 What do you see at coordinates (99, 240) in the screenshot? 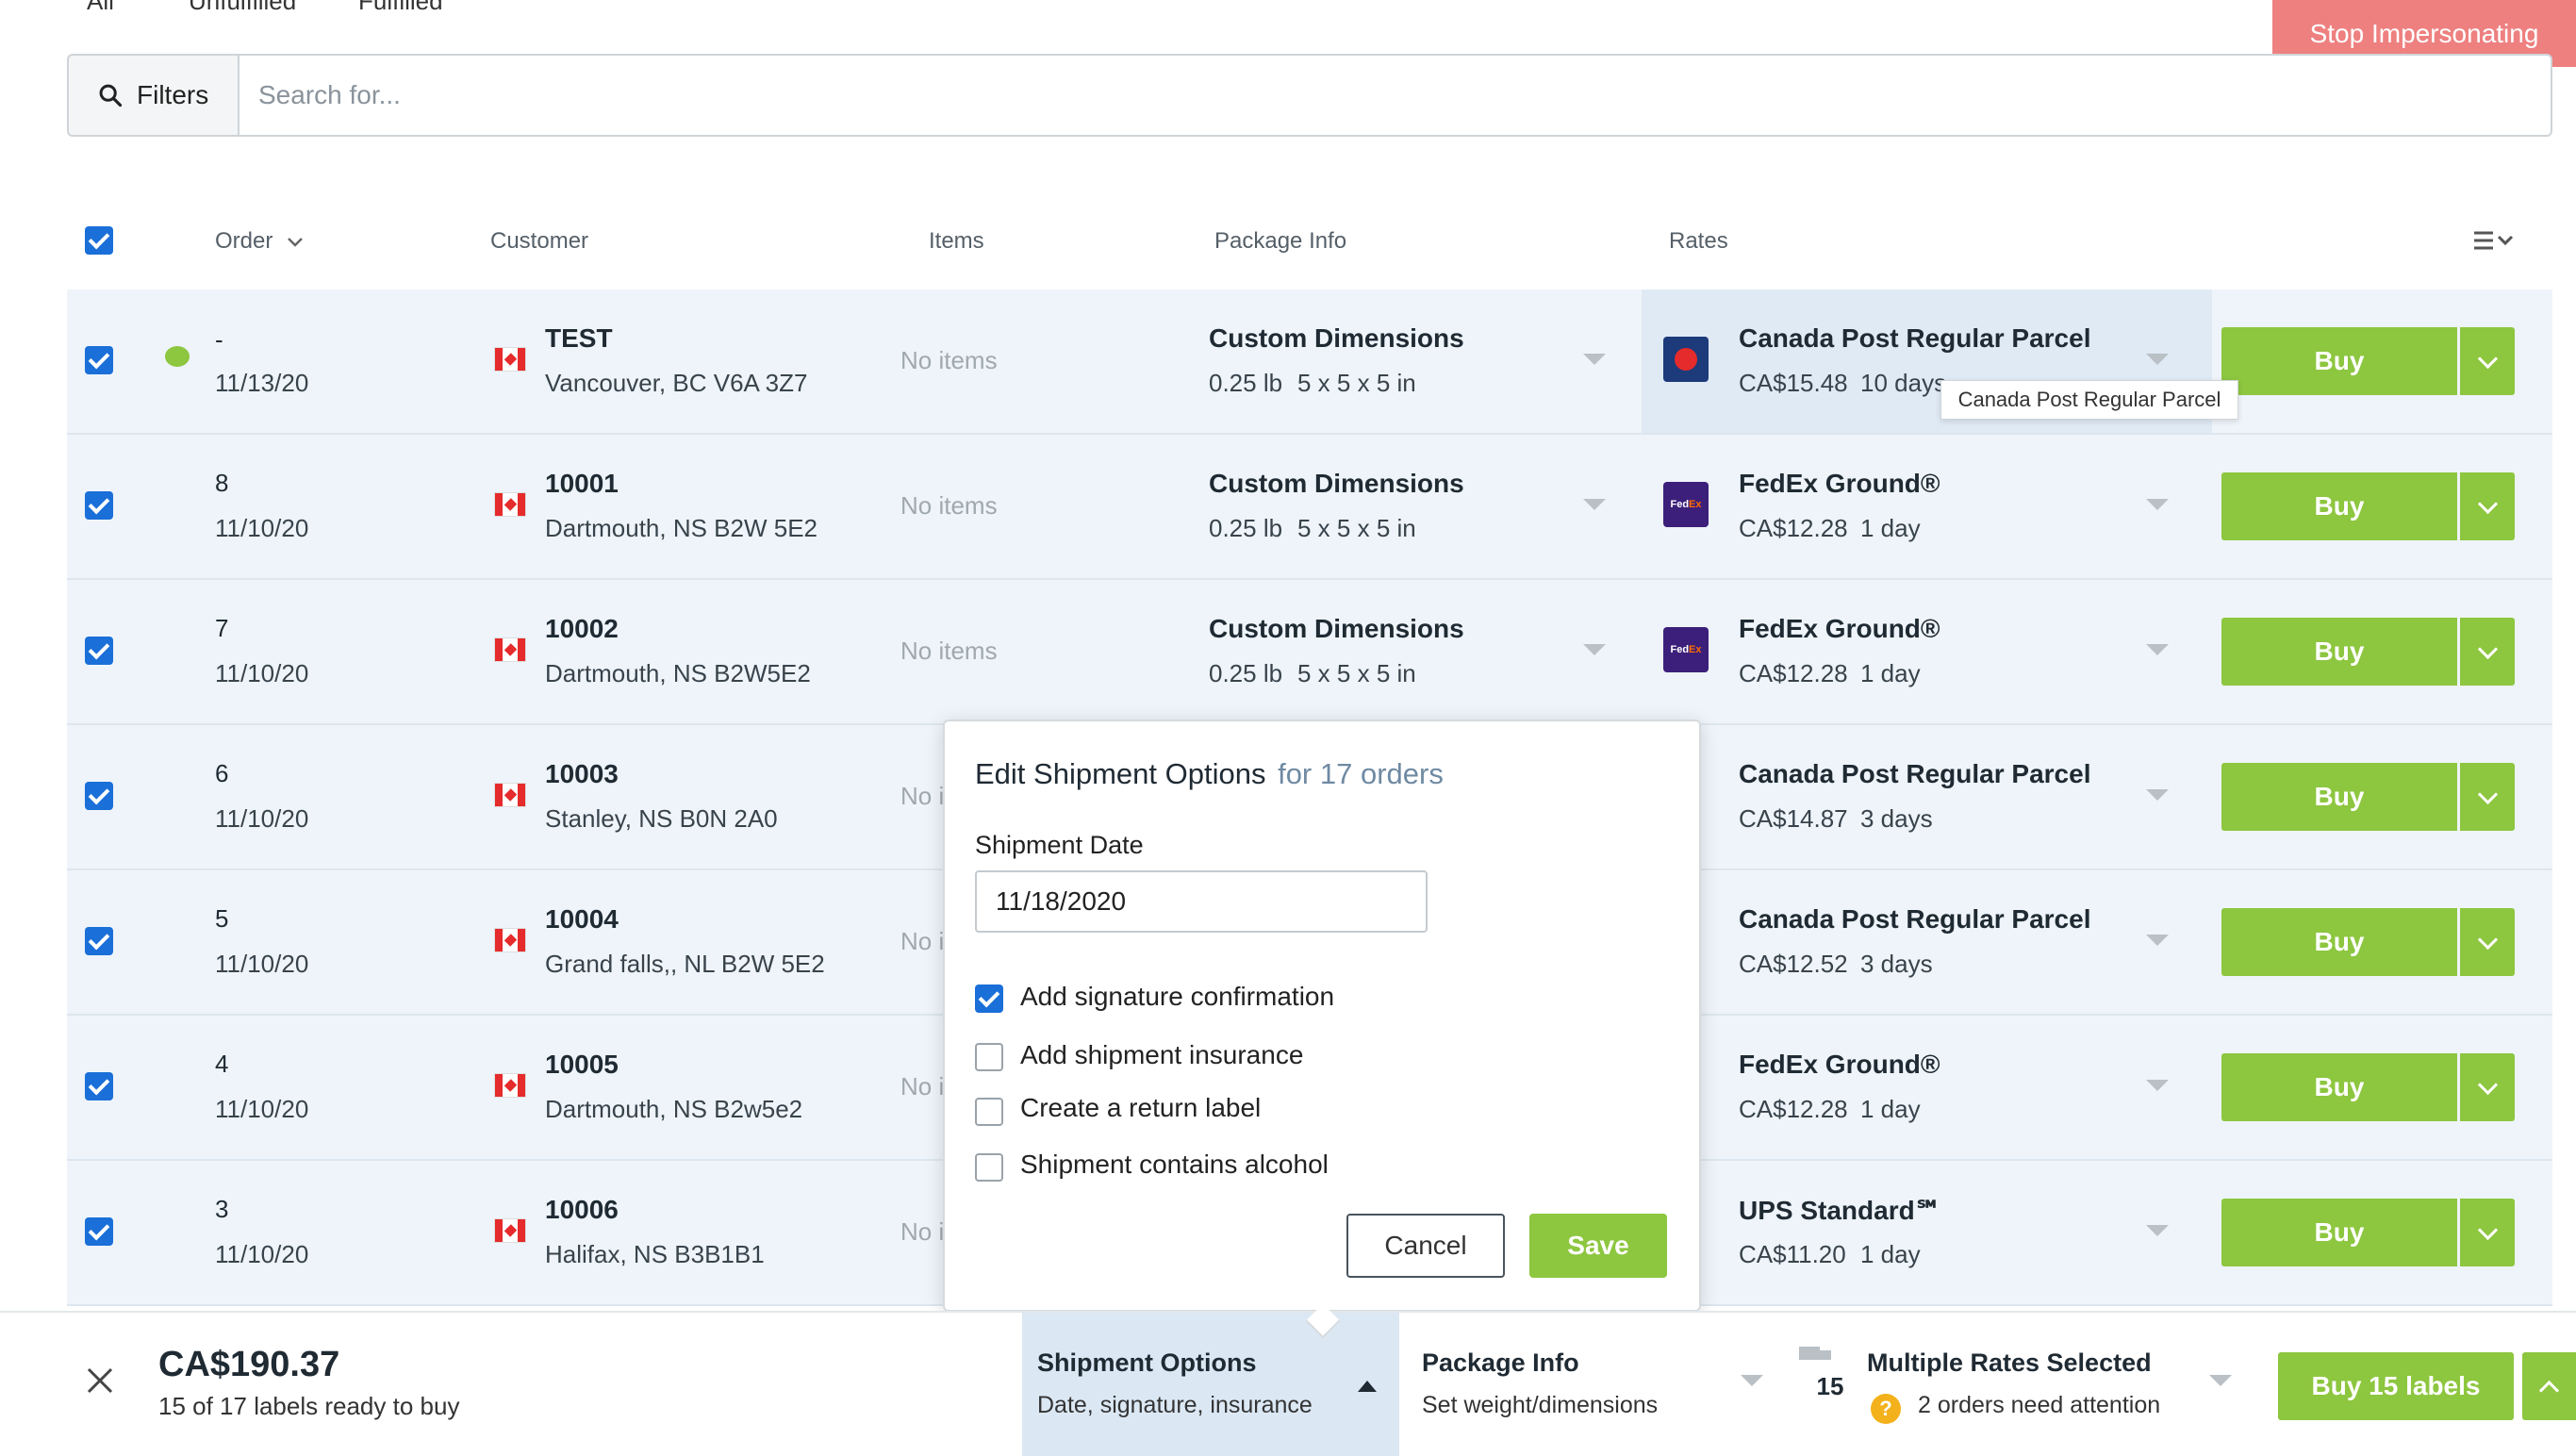
I see `select-all-checkbox` at bounding box center [99, 240].